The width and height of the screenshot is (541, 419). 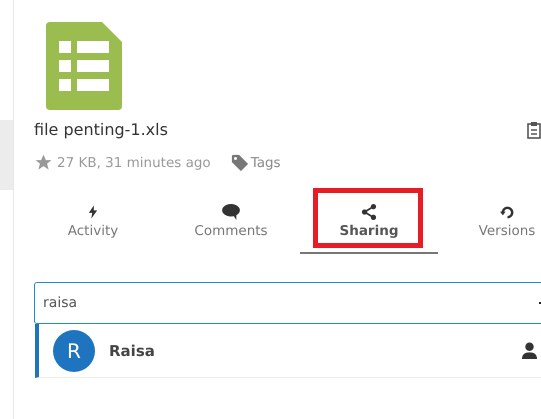 What do you see at coordinates (369, 212) in the screenshot?
I see `share-icon` at bounding box center [369, 212].